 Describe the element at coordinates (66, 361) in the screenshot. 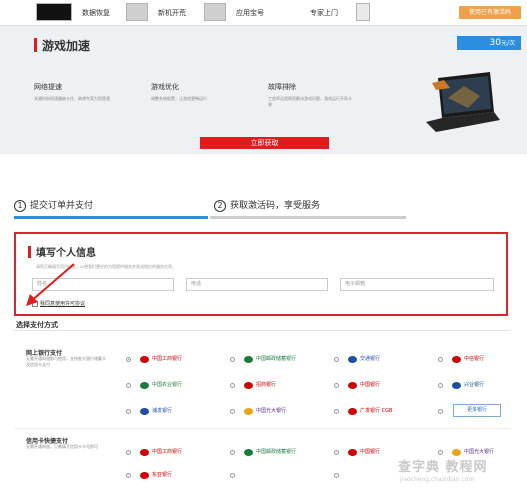

I see `online-banking-desc: 无需开通网银即可使用，支持各大银行储蓄卡及信用卡支付` at that location.